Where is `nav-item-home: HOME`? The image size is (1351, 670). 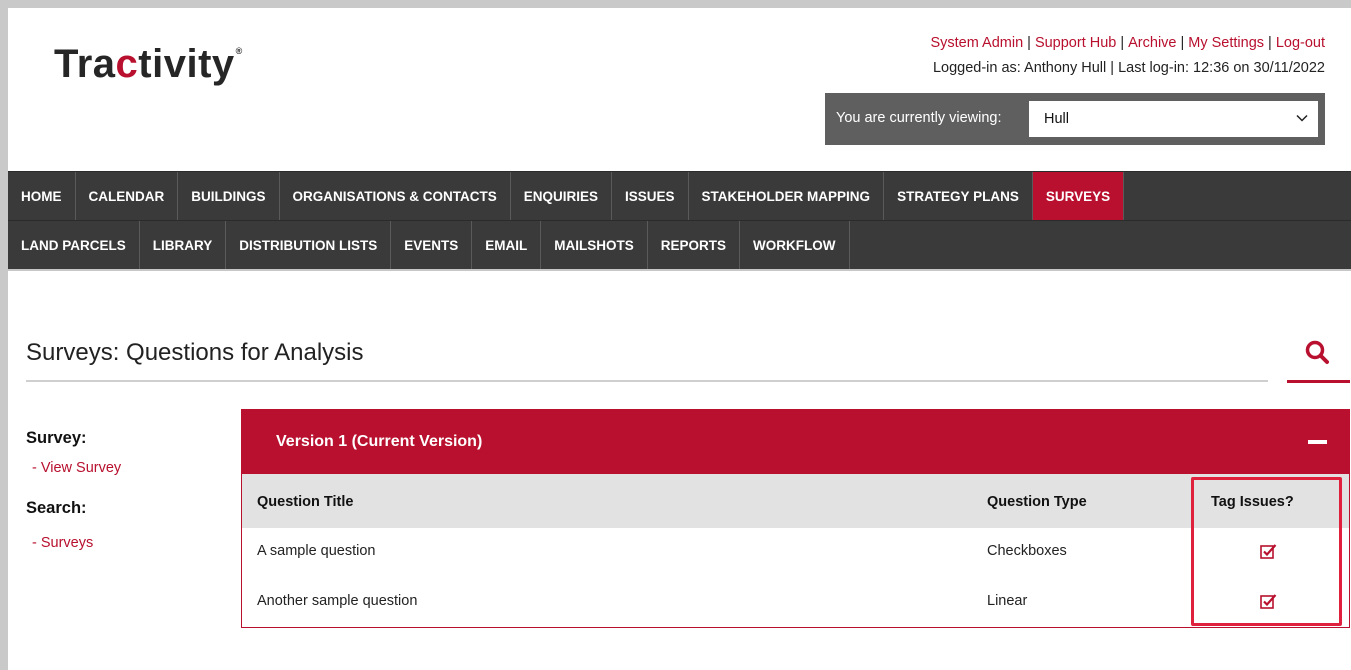 nav-item-home: HOME is located at coordinates (42, 196).